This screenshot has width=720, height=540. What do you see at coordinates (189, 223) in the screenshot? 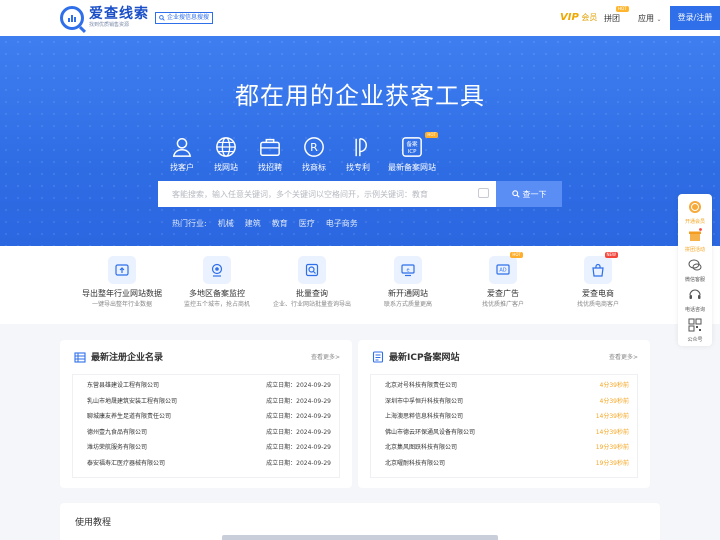
I see `hot-label: 热门行业:` at bounding box center [189, 223].